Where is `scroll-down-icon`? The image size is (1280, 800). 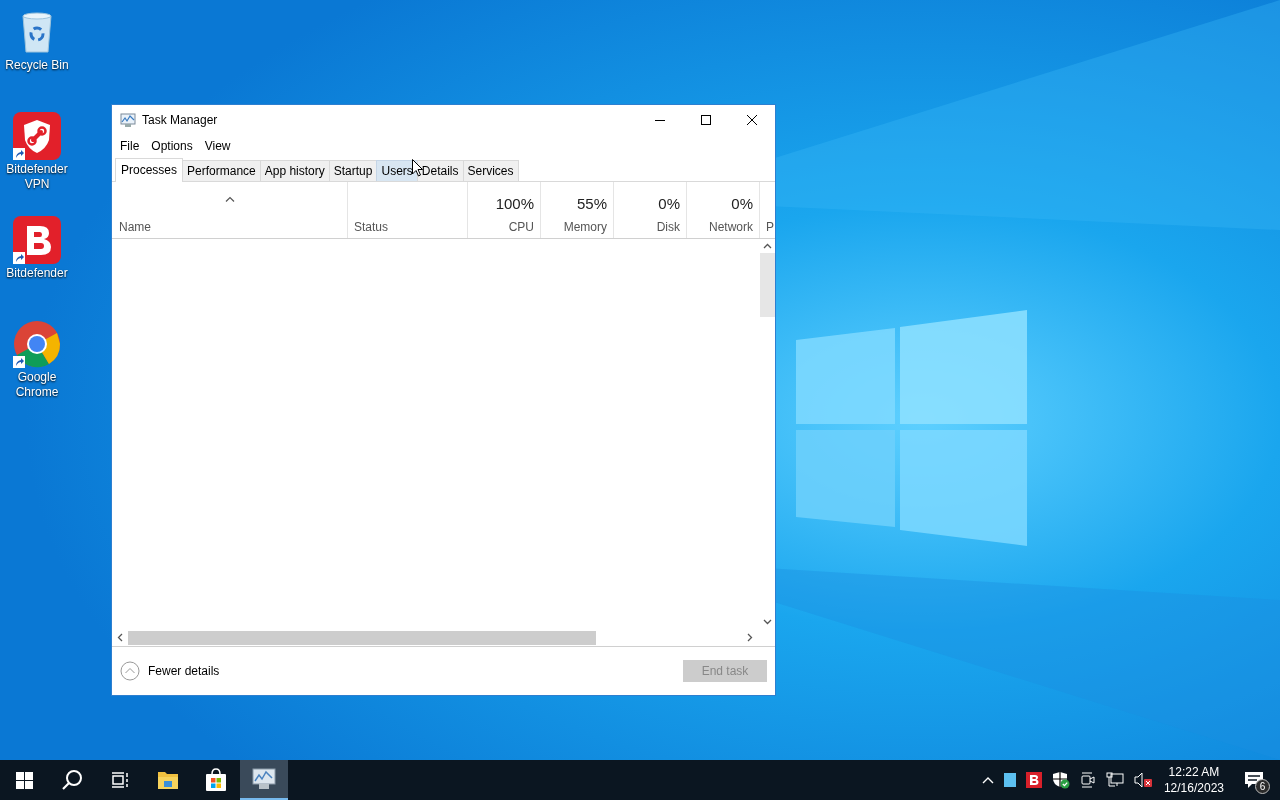
scroll-down-icon is located at coordinates (767, 622).